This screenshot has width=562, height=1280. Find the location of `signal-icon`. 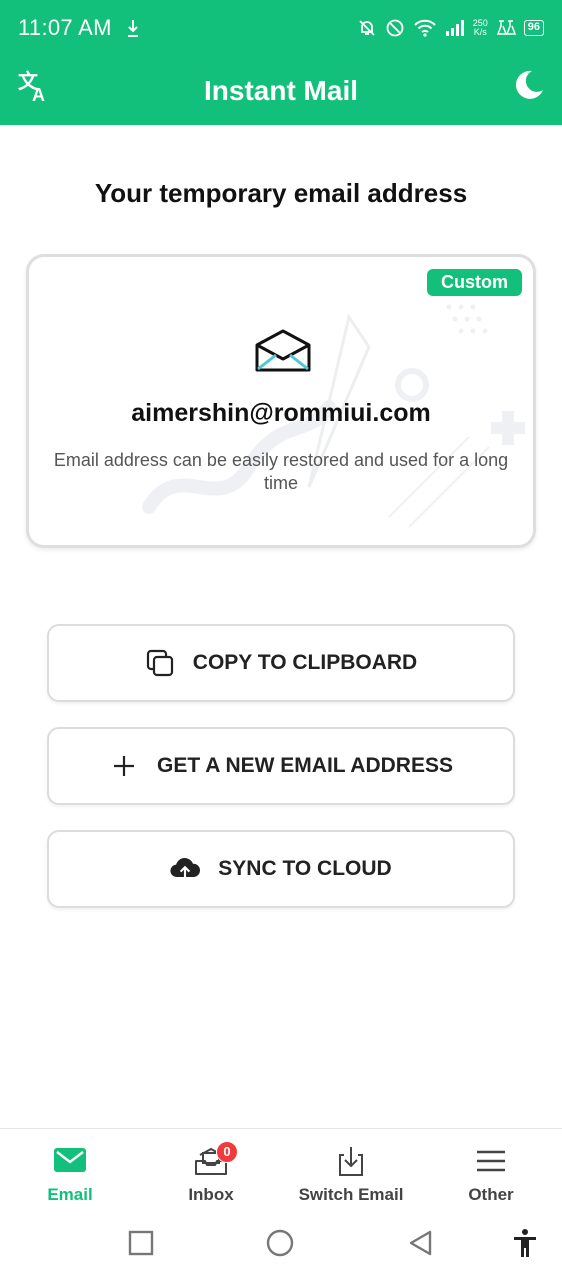

signal-icon is located at coordinates (454, 28).